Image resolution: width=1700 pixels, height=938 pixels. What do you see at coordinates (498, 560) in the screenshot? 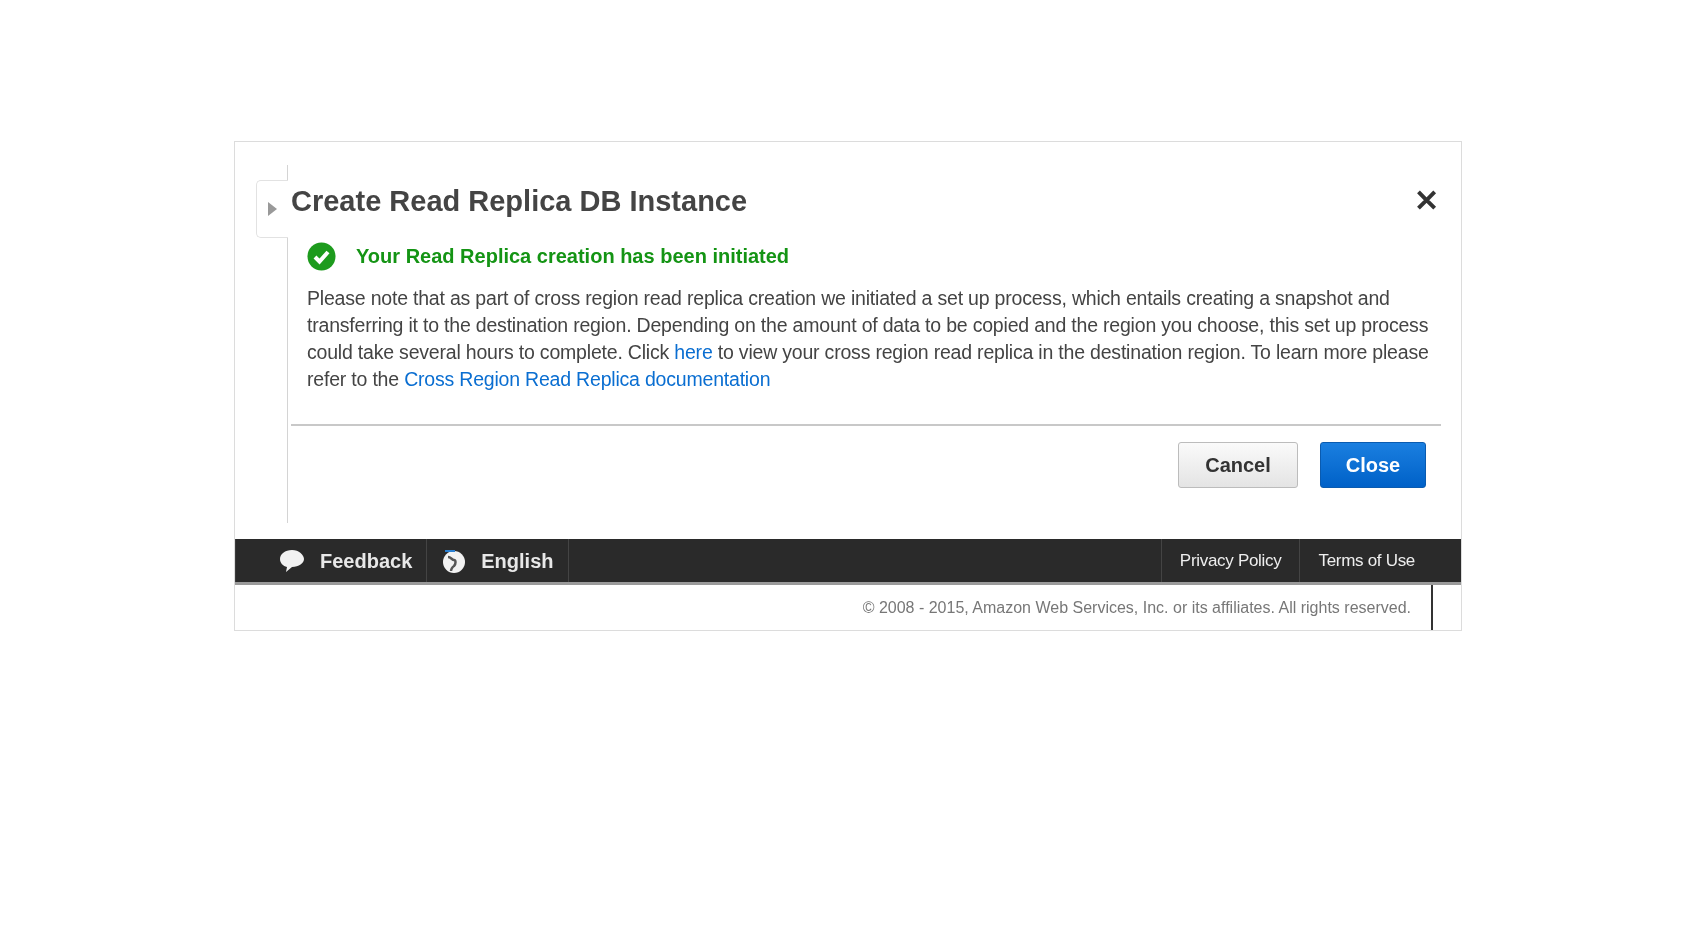
I see `language-button: English` at bounding box center [498, 560].